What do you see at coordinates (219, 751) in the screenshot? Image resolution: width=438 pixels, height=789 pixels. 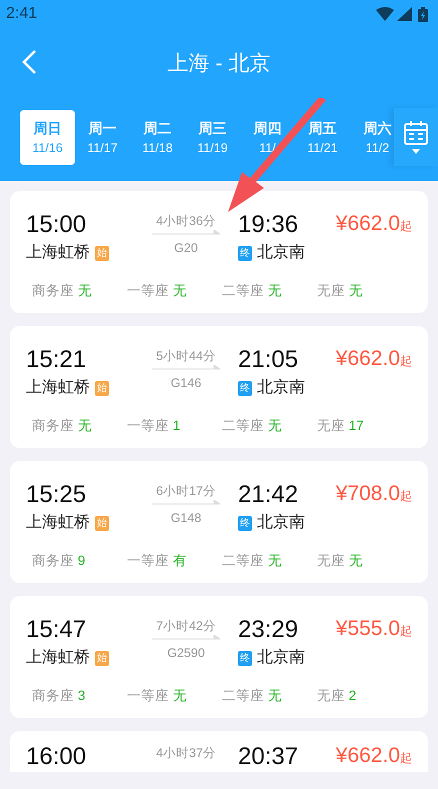 I see `train-card: 16:00 4小时37分 20:37 ¥662.0起` at bounding box center [219, 751].